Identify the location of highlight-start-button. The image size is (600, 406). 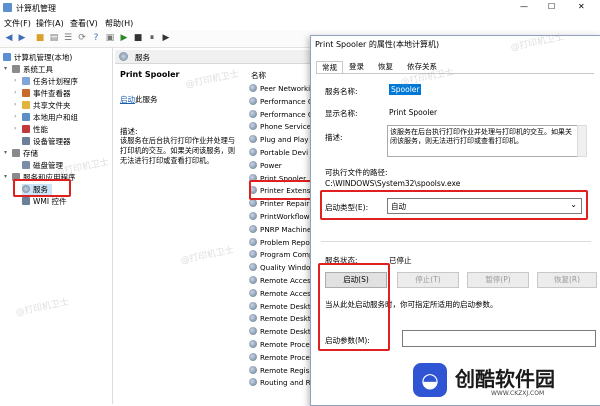
(354, 307).